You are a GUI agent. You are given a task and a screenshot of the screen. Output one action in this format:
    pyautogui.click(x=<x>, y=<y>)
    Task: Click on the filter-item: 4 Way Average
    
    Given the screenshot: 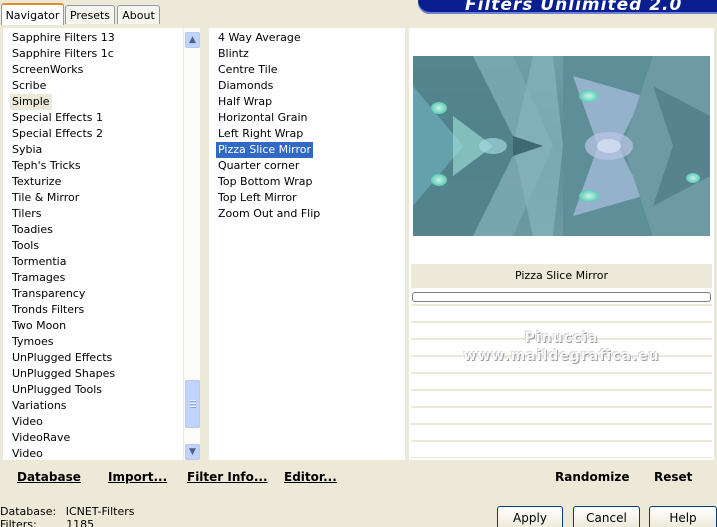 What is the action you would take?
    pyautogui.click(x=259, y=38)
    